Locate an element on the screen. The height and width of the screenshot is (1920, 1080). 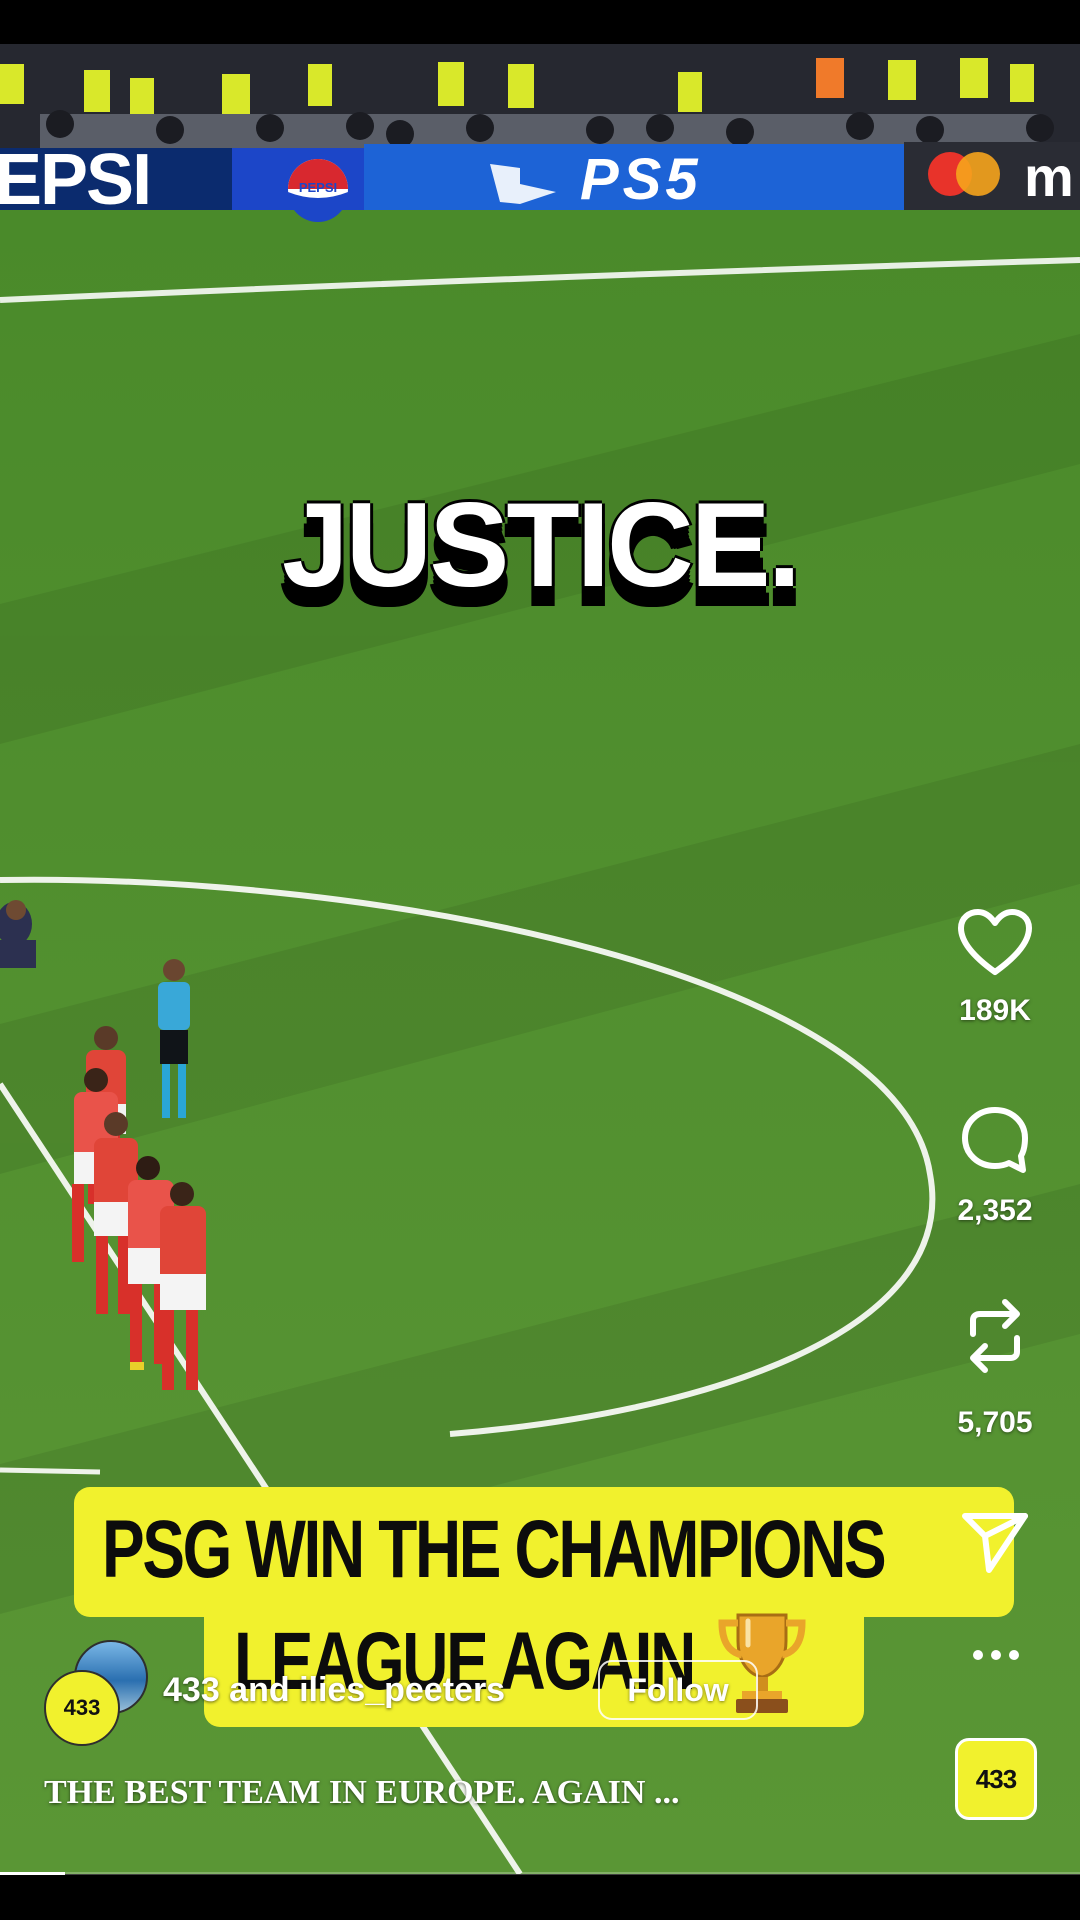
comment-button: 2,352 is located at coordinates (995, 1166).